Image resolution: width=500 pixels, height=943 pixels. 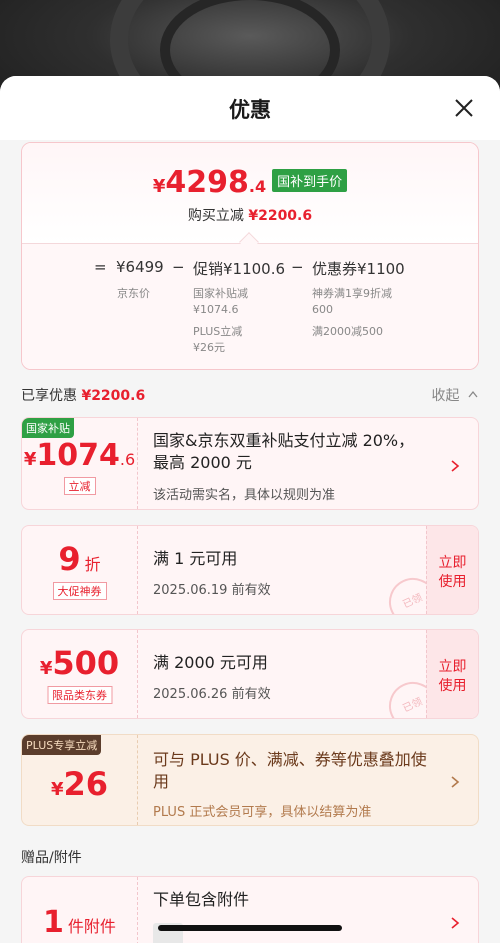 I want to click on subsidy-card-amount: 国家补贴 ¥1074.6 立减, so click(x=80, y=463).